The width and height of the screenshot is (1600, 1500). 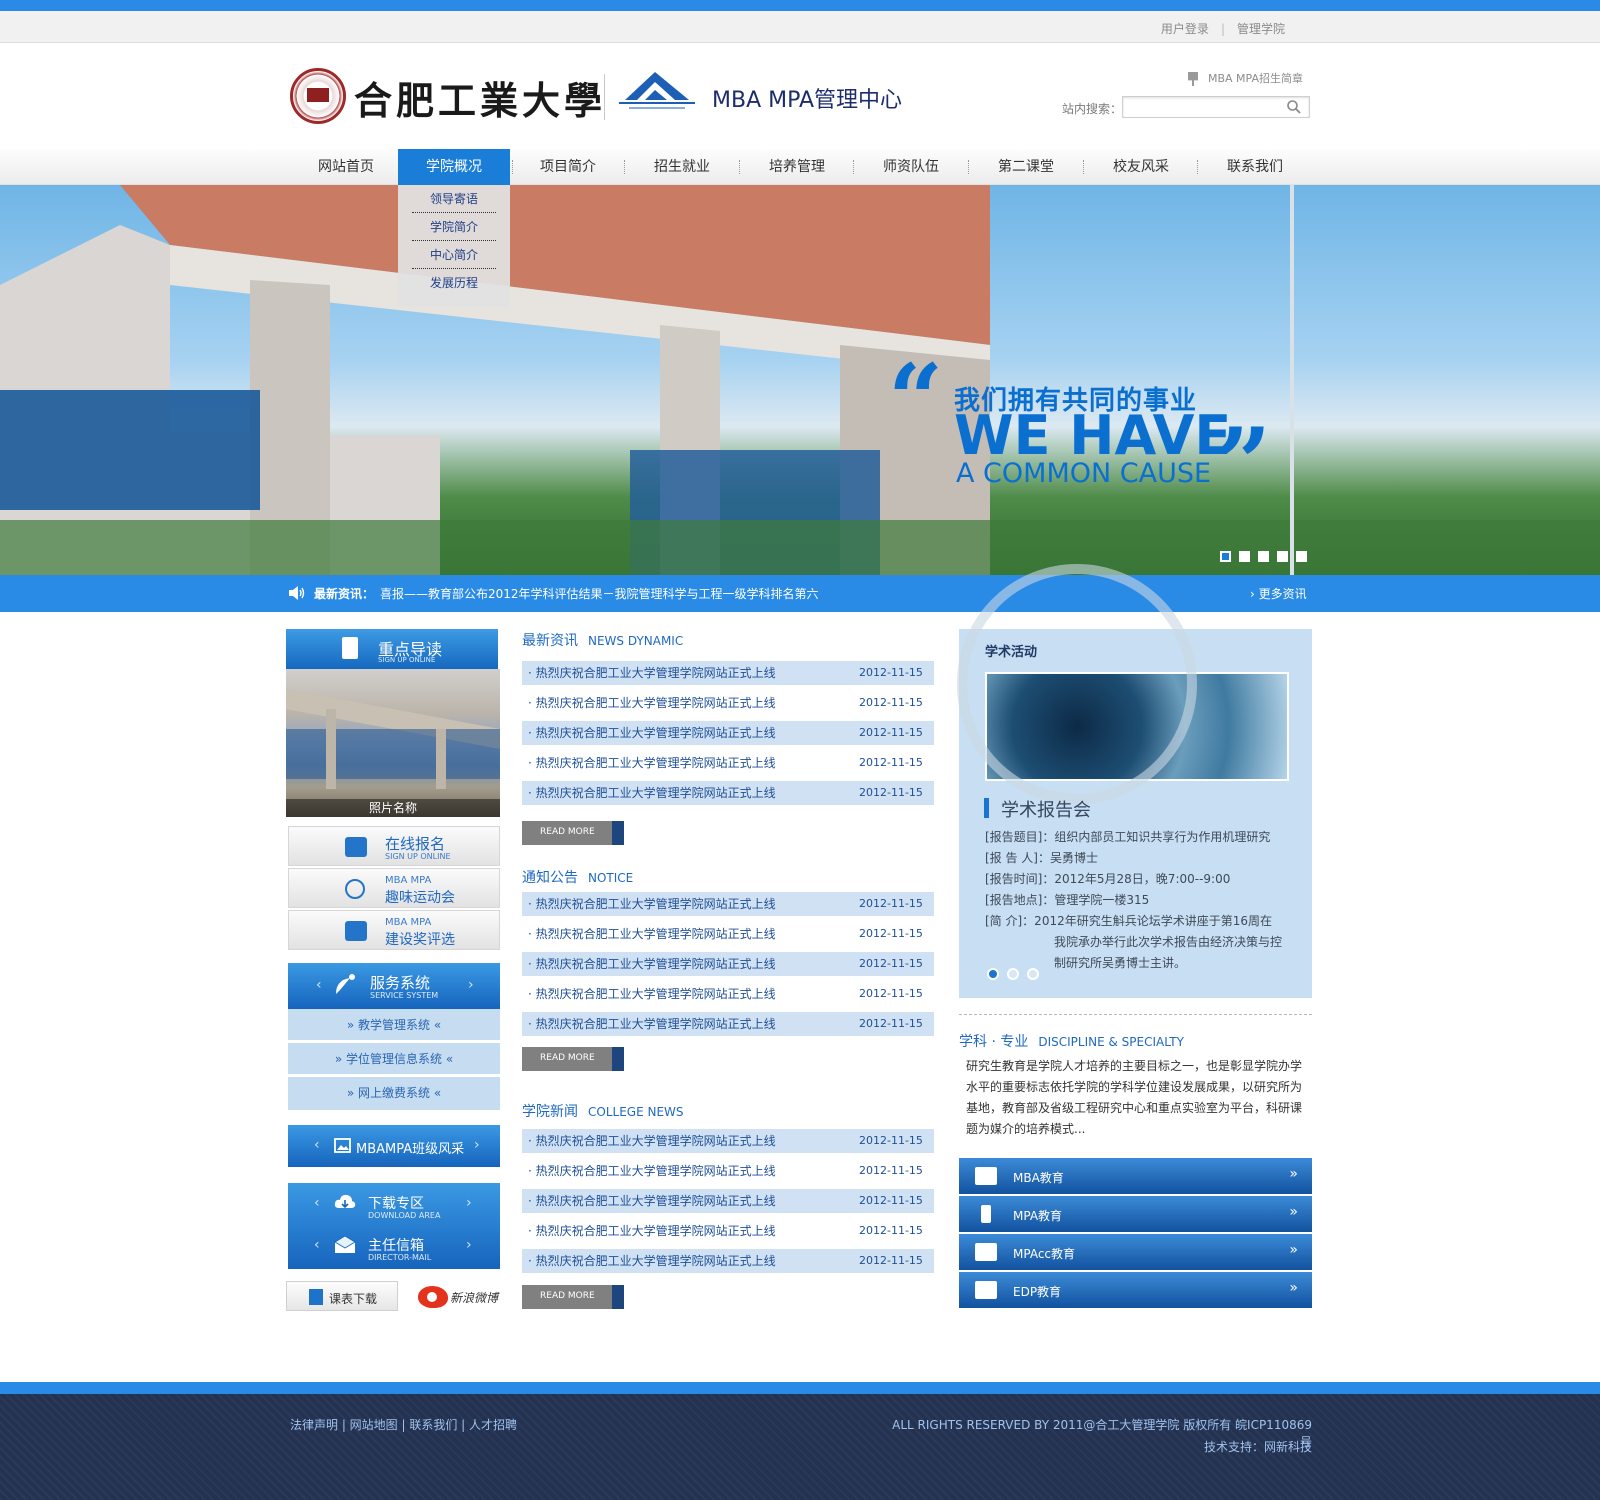 What do you see at coordinates (568, 167) in the screenshot?
I see `nav-item-projects: 项目简介` at bounding box center [568, 167].